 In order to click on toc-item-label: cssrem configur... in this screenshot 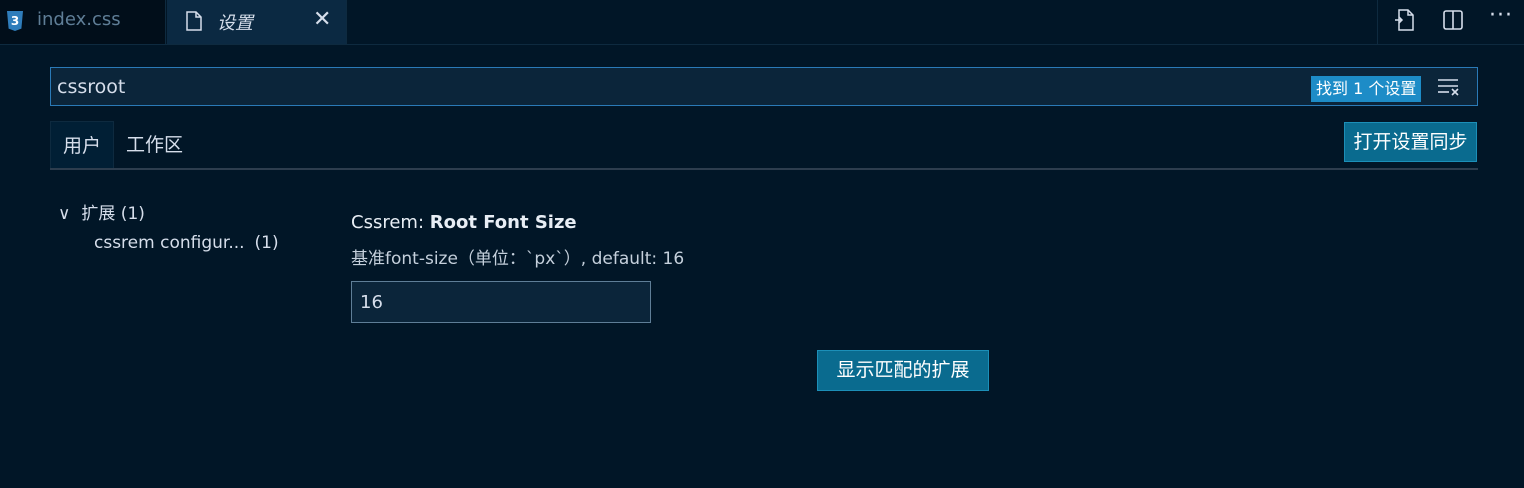, I will do `click(169, 243)`.